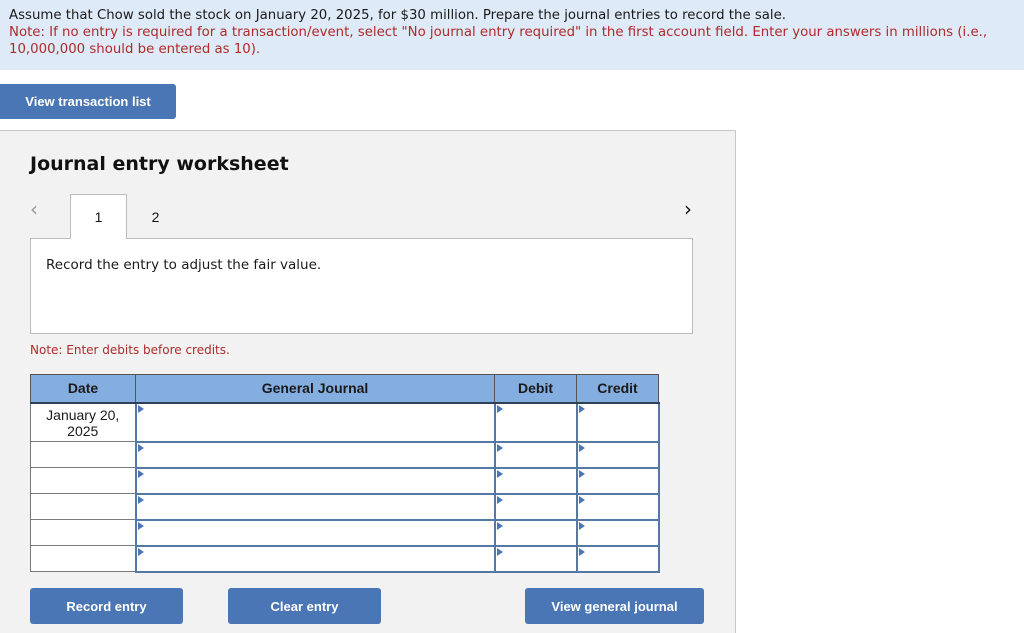  Describe the element at coordinates (315, 389) in the screenshot. I see `header-general-journal: General Journal` at that location.